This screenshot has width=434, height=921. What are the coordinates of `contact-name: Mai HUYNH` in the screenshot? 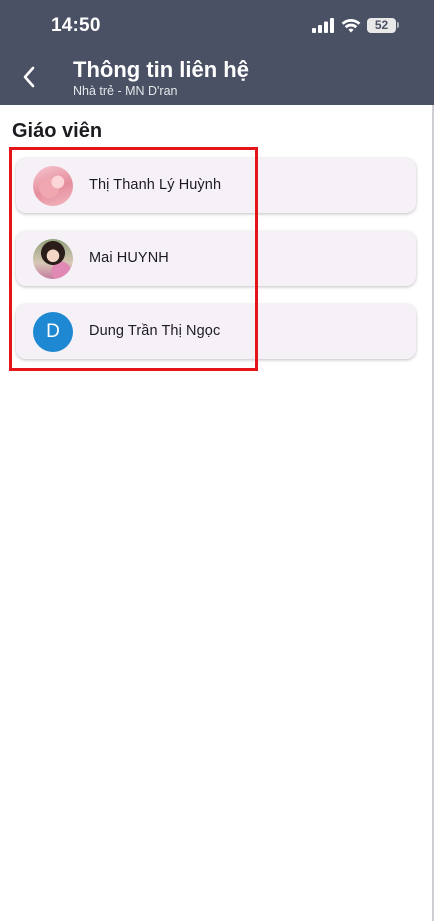 It's located at (129, 258).